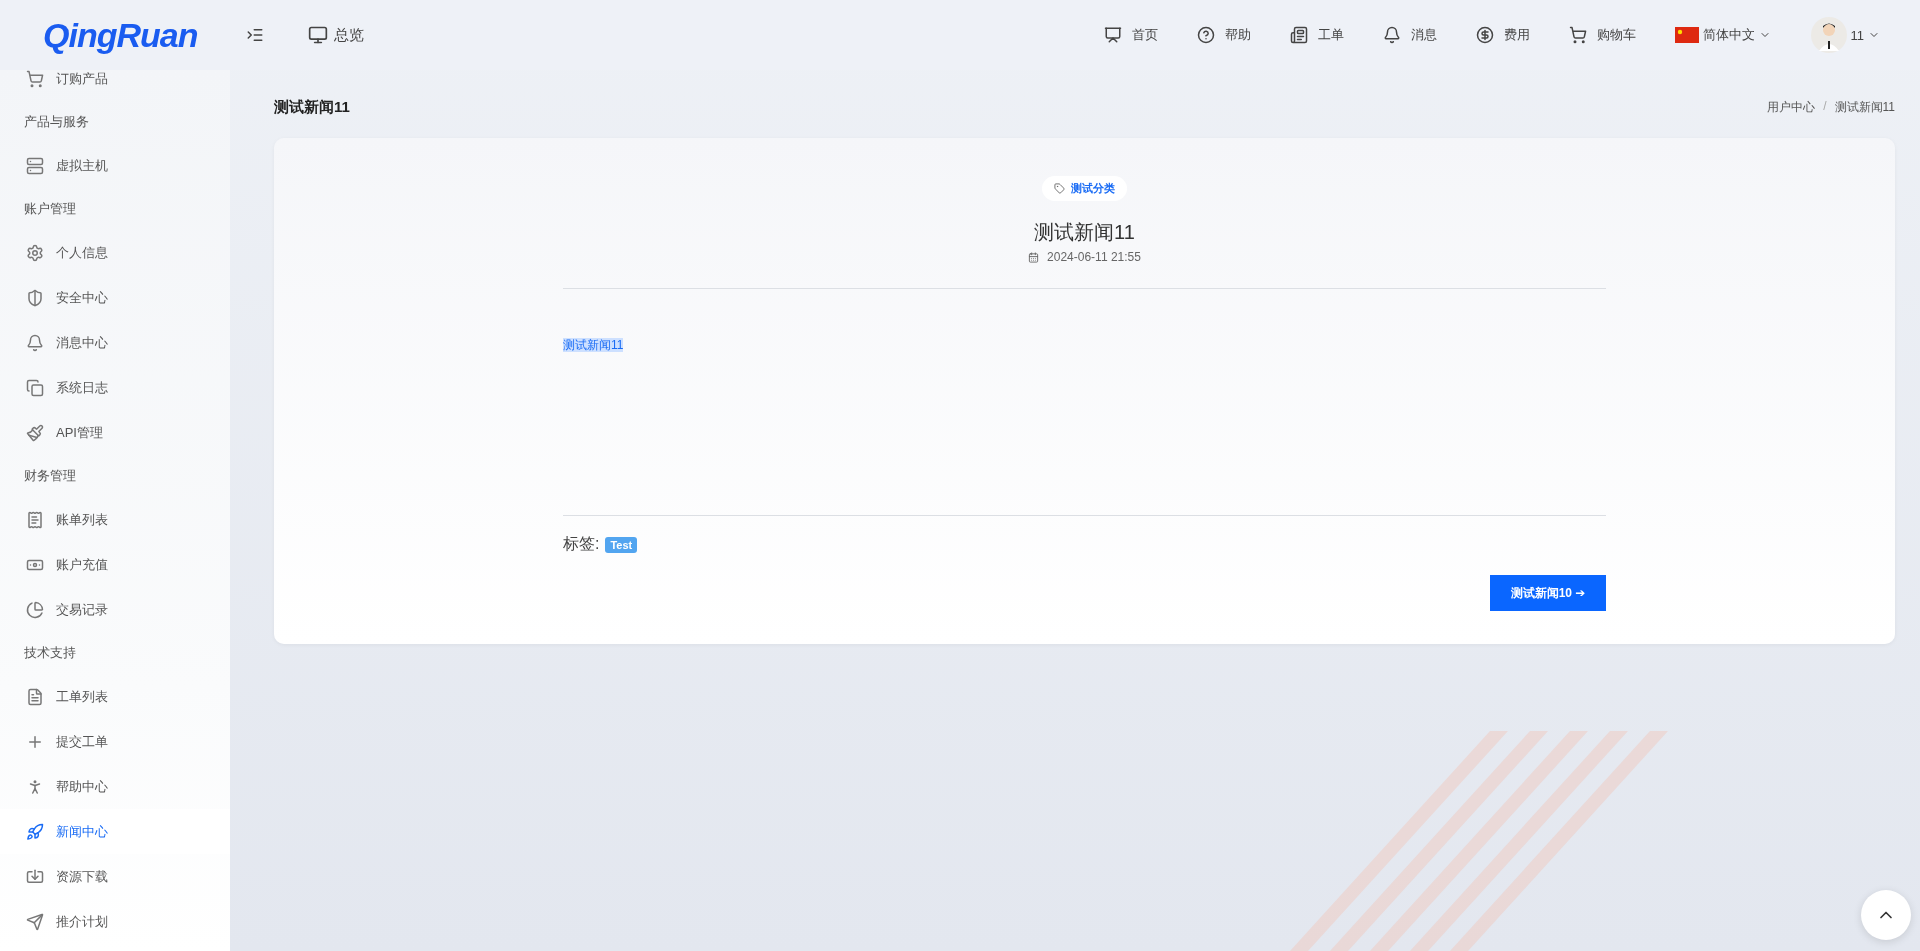 This screenshot has height=951, width=1920. Describe the element at coordinates (35, 387) in the screenshot. I see `copy-icon` at that location.